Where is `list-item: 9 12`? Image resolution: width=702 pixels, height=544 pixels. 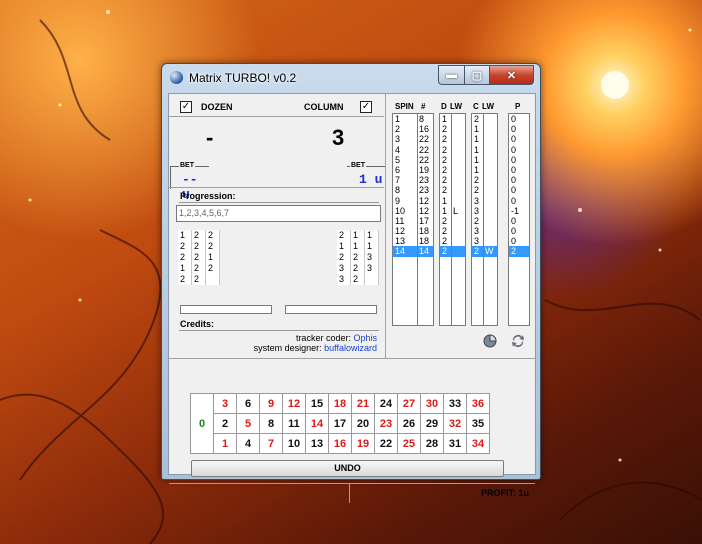
list-item: 9 12 is located at coordinates (413, 201).